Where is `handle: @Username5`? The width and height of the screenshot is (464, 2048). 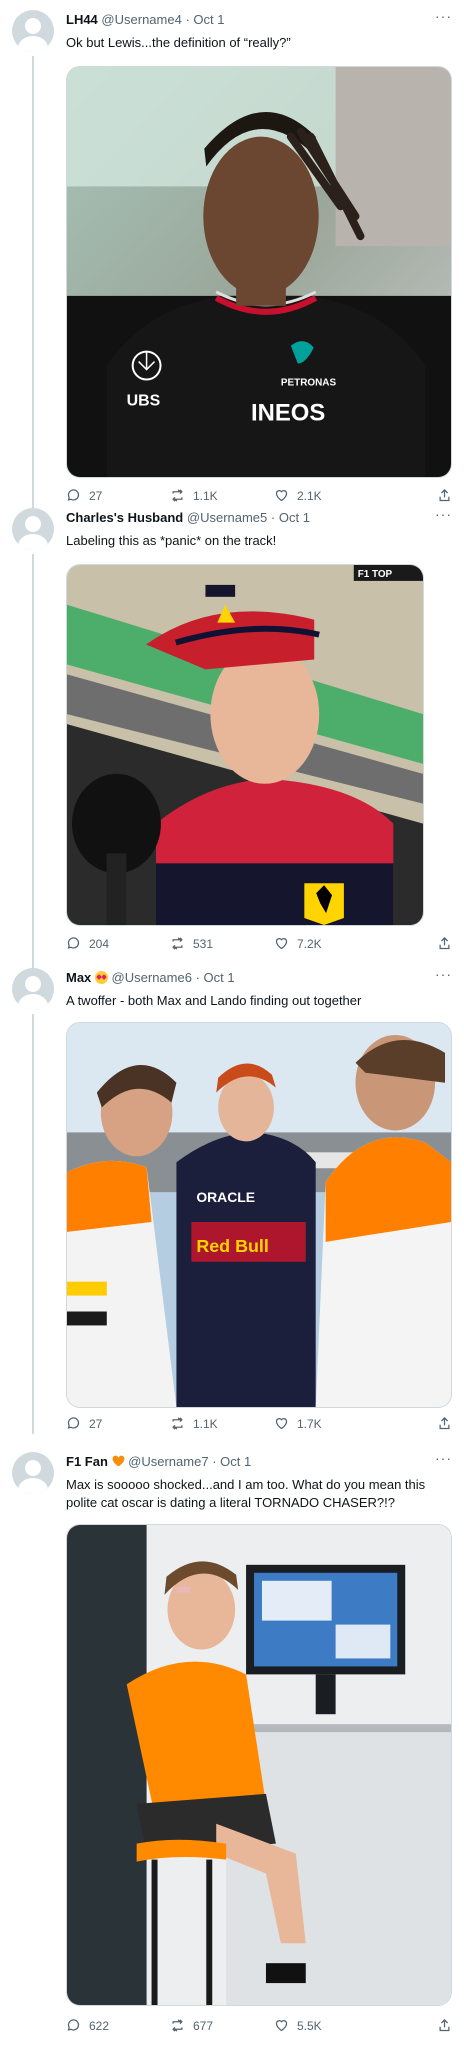 handle: @Username5 is located at coordinates (227, 517).